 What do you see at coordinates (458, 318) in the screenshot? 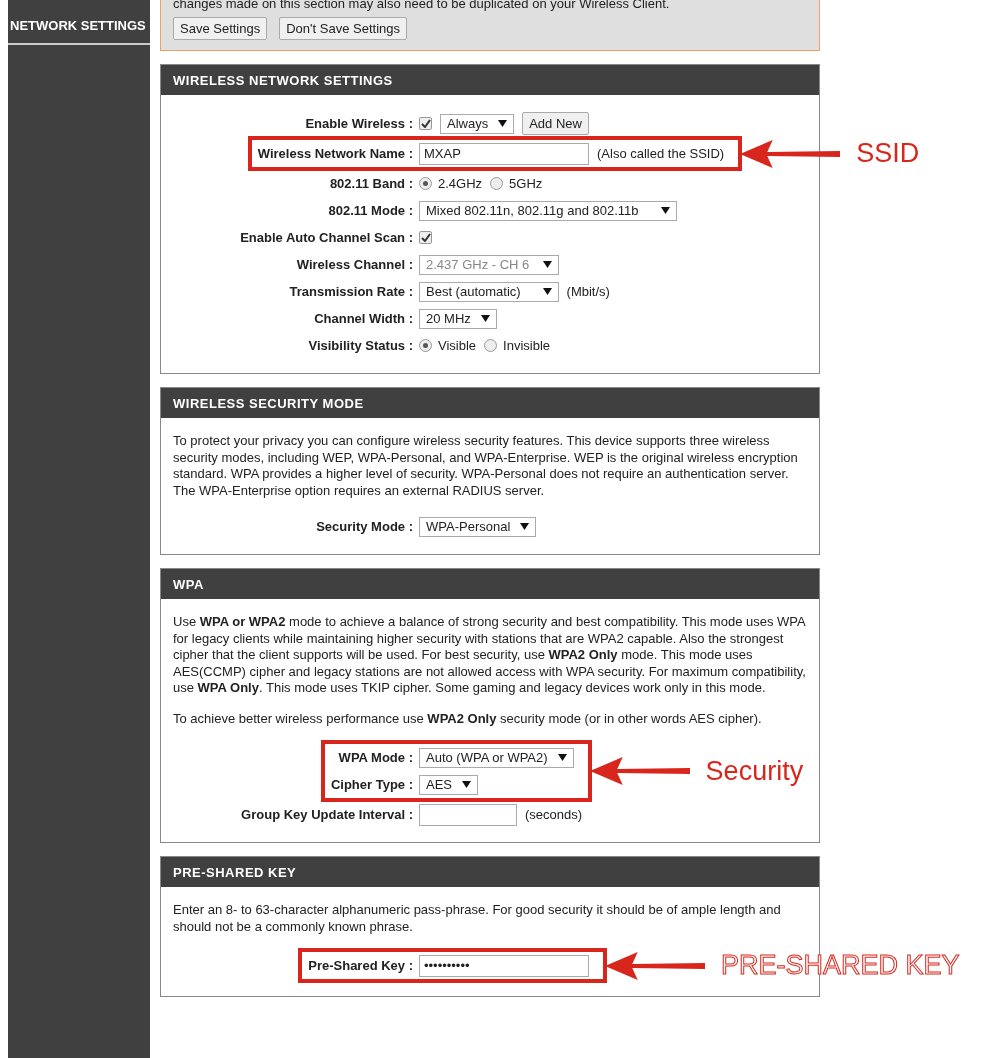
I see `dropdown: 20 MHz` at bounding box center [458, 318].